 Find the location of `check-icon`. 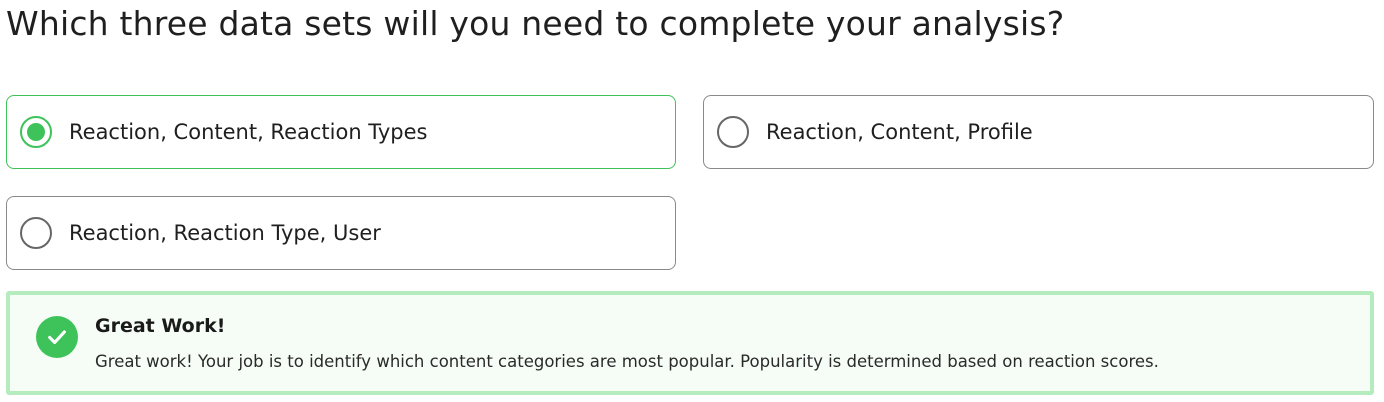

check-icon is located at coordinates (57, 337).